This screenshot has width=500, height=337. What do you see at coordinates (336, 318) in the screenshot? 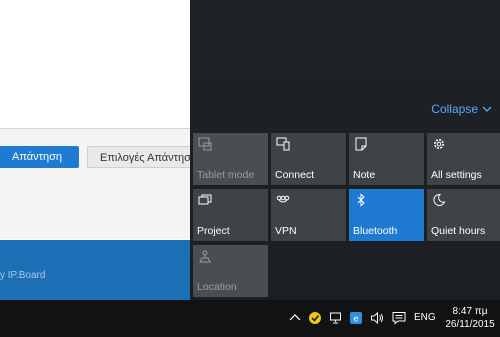
I see `network-icon` at bounding box center [336, 318].